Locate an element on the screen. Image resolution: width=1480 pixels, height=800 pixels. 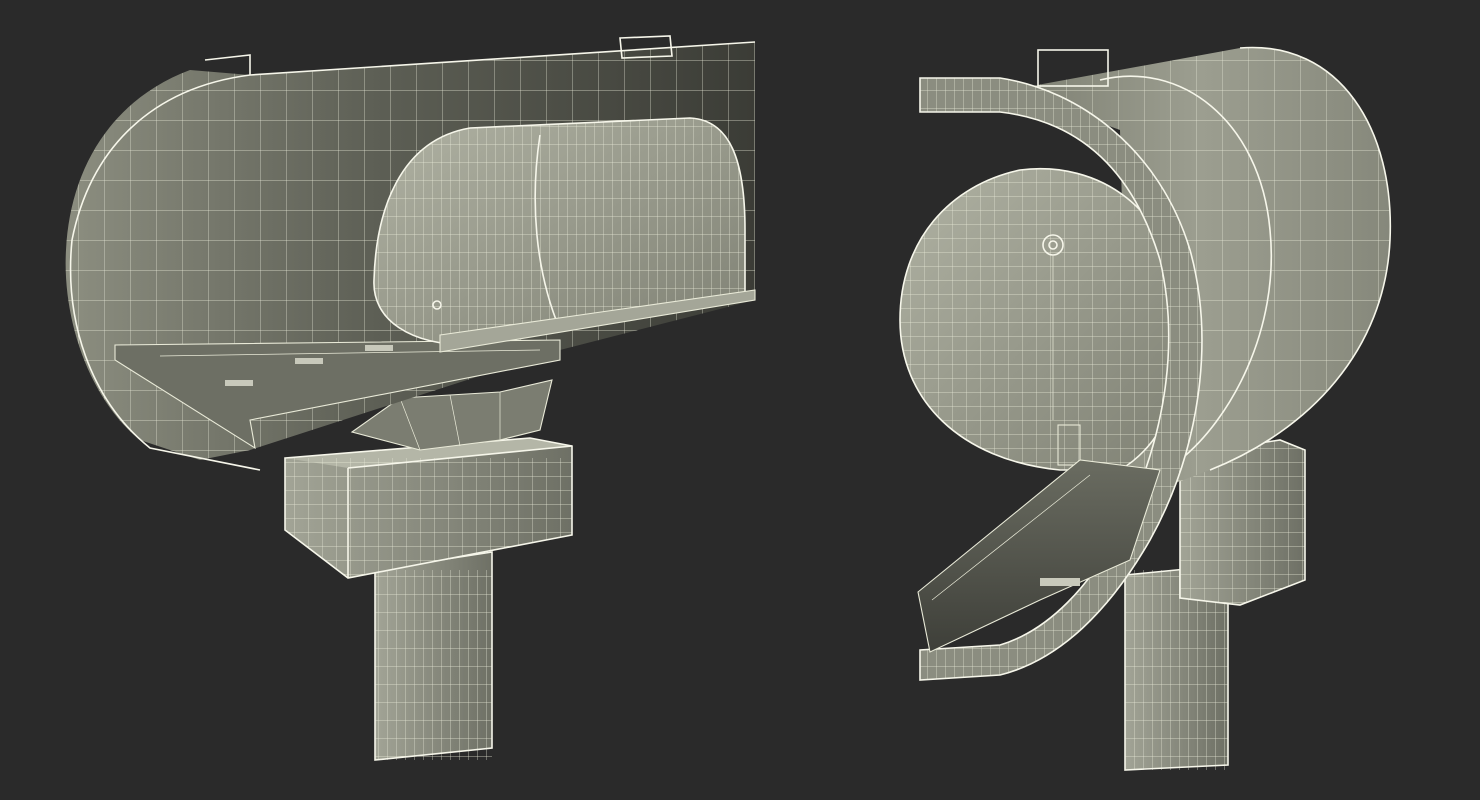
guide-rail-trough is located at coordinates (1039, 556).